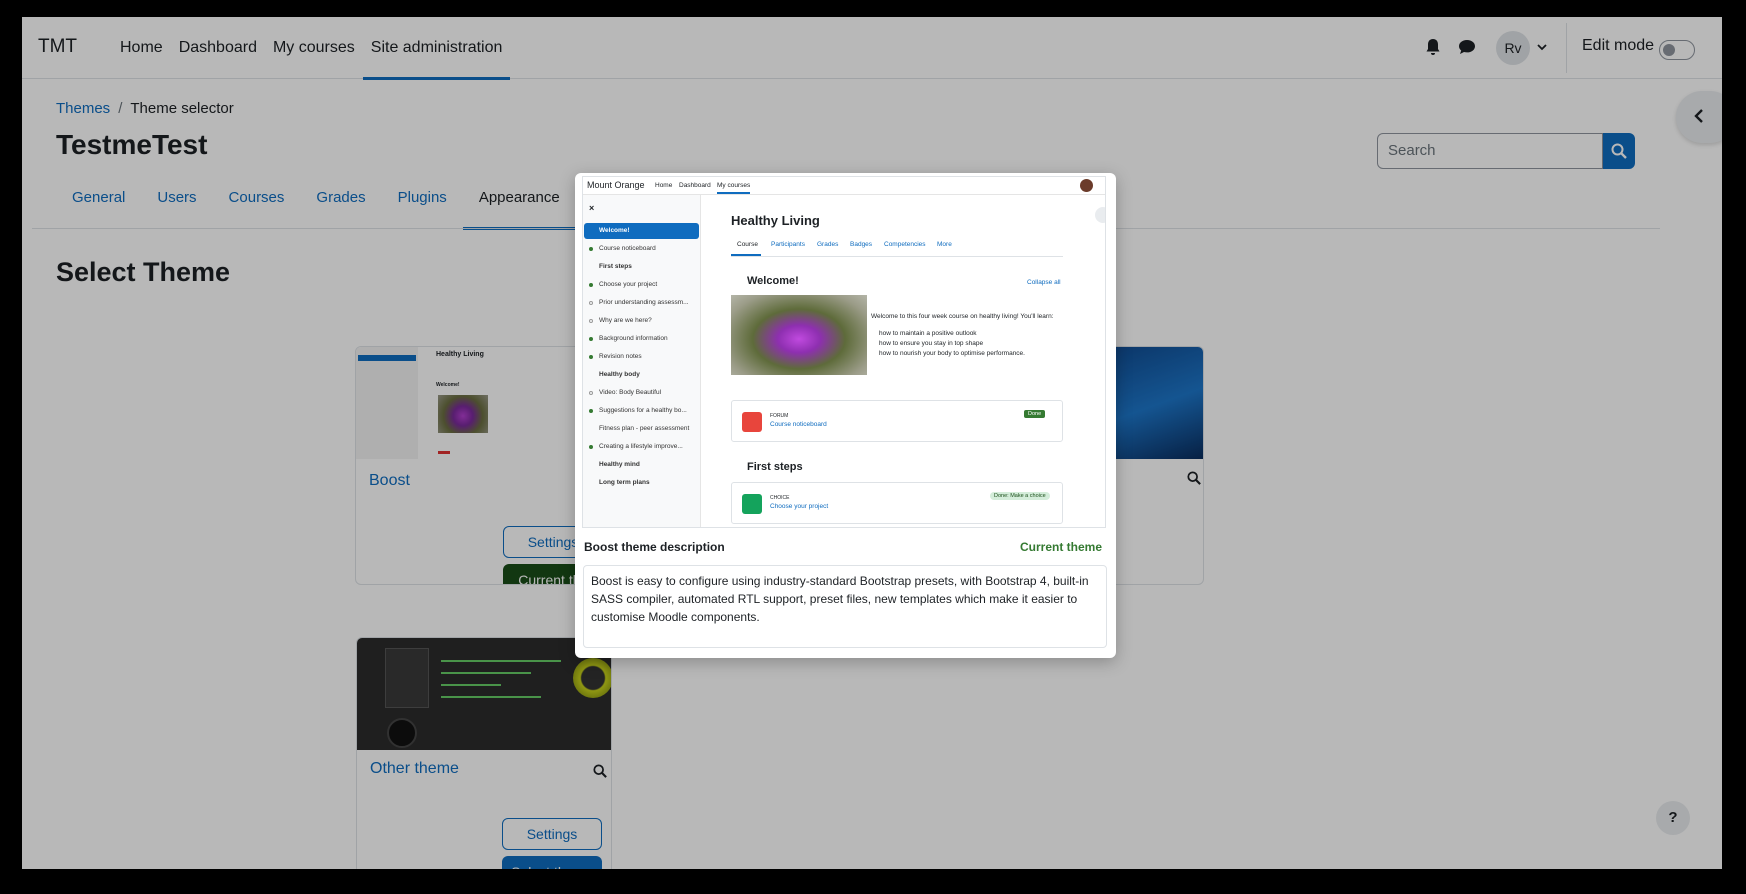  I want to click on preview-forum-icon, so click(752, 422).